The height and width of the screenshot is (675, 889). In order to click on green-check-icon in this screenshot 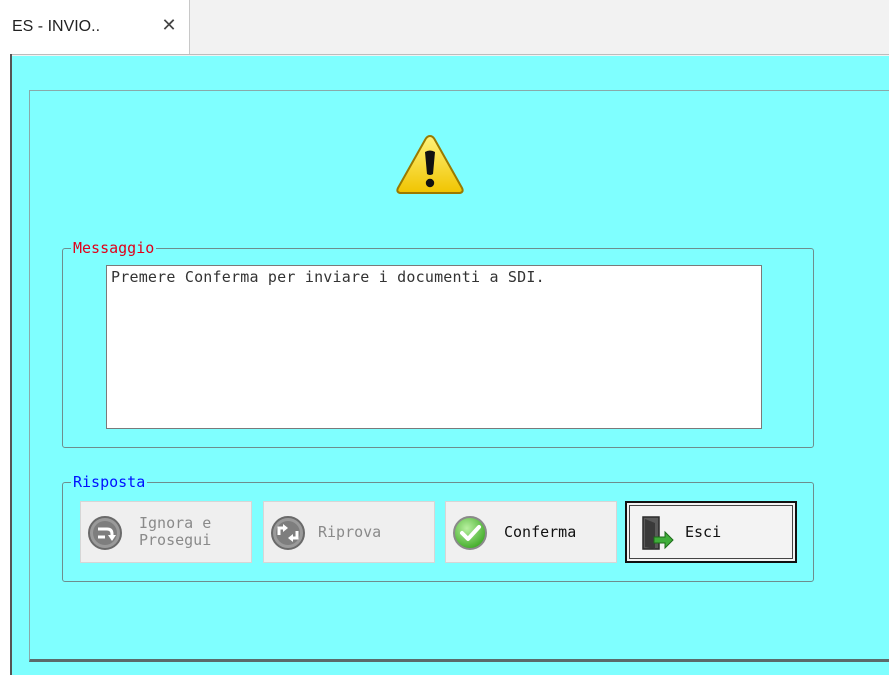, I will do `click(470, 533)`.